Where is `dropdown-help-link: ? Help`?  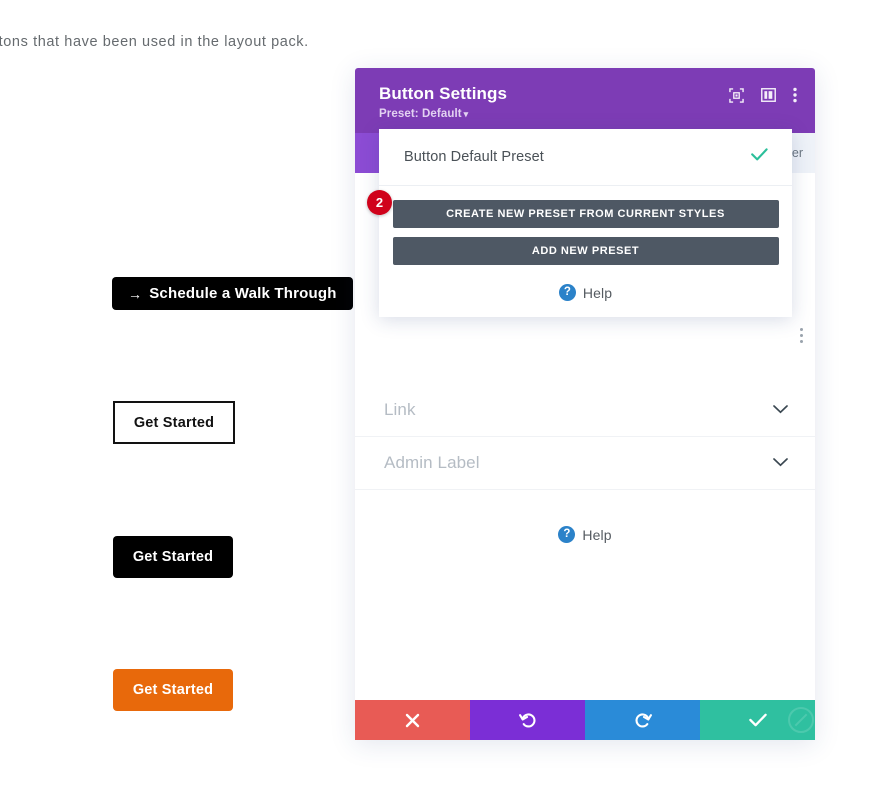
dropdown-help-link: ? Help is located at coordinates (585, 292).